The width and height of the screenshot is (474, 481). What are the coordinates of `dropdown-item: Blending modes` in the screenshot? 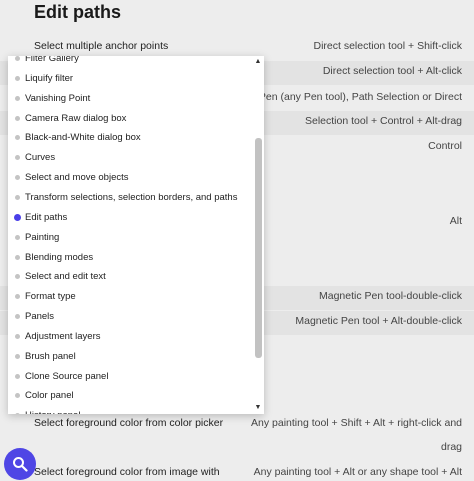 It's located at (130, 258).